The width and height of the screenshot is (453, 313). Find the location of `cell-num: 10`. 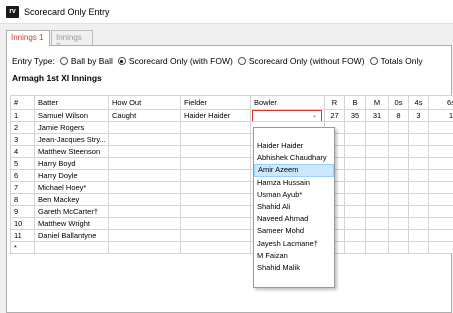

cell-num: 10 is located at coordinates (22, 223).